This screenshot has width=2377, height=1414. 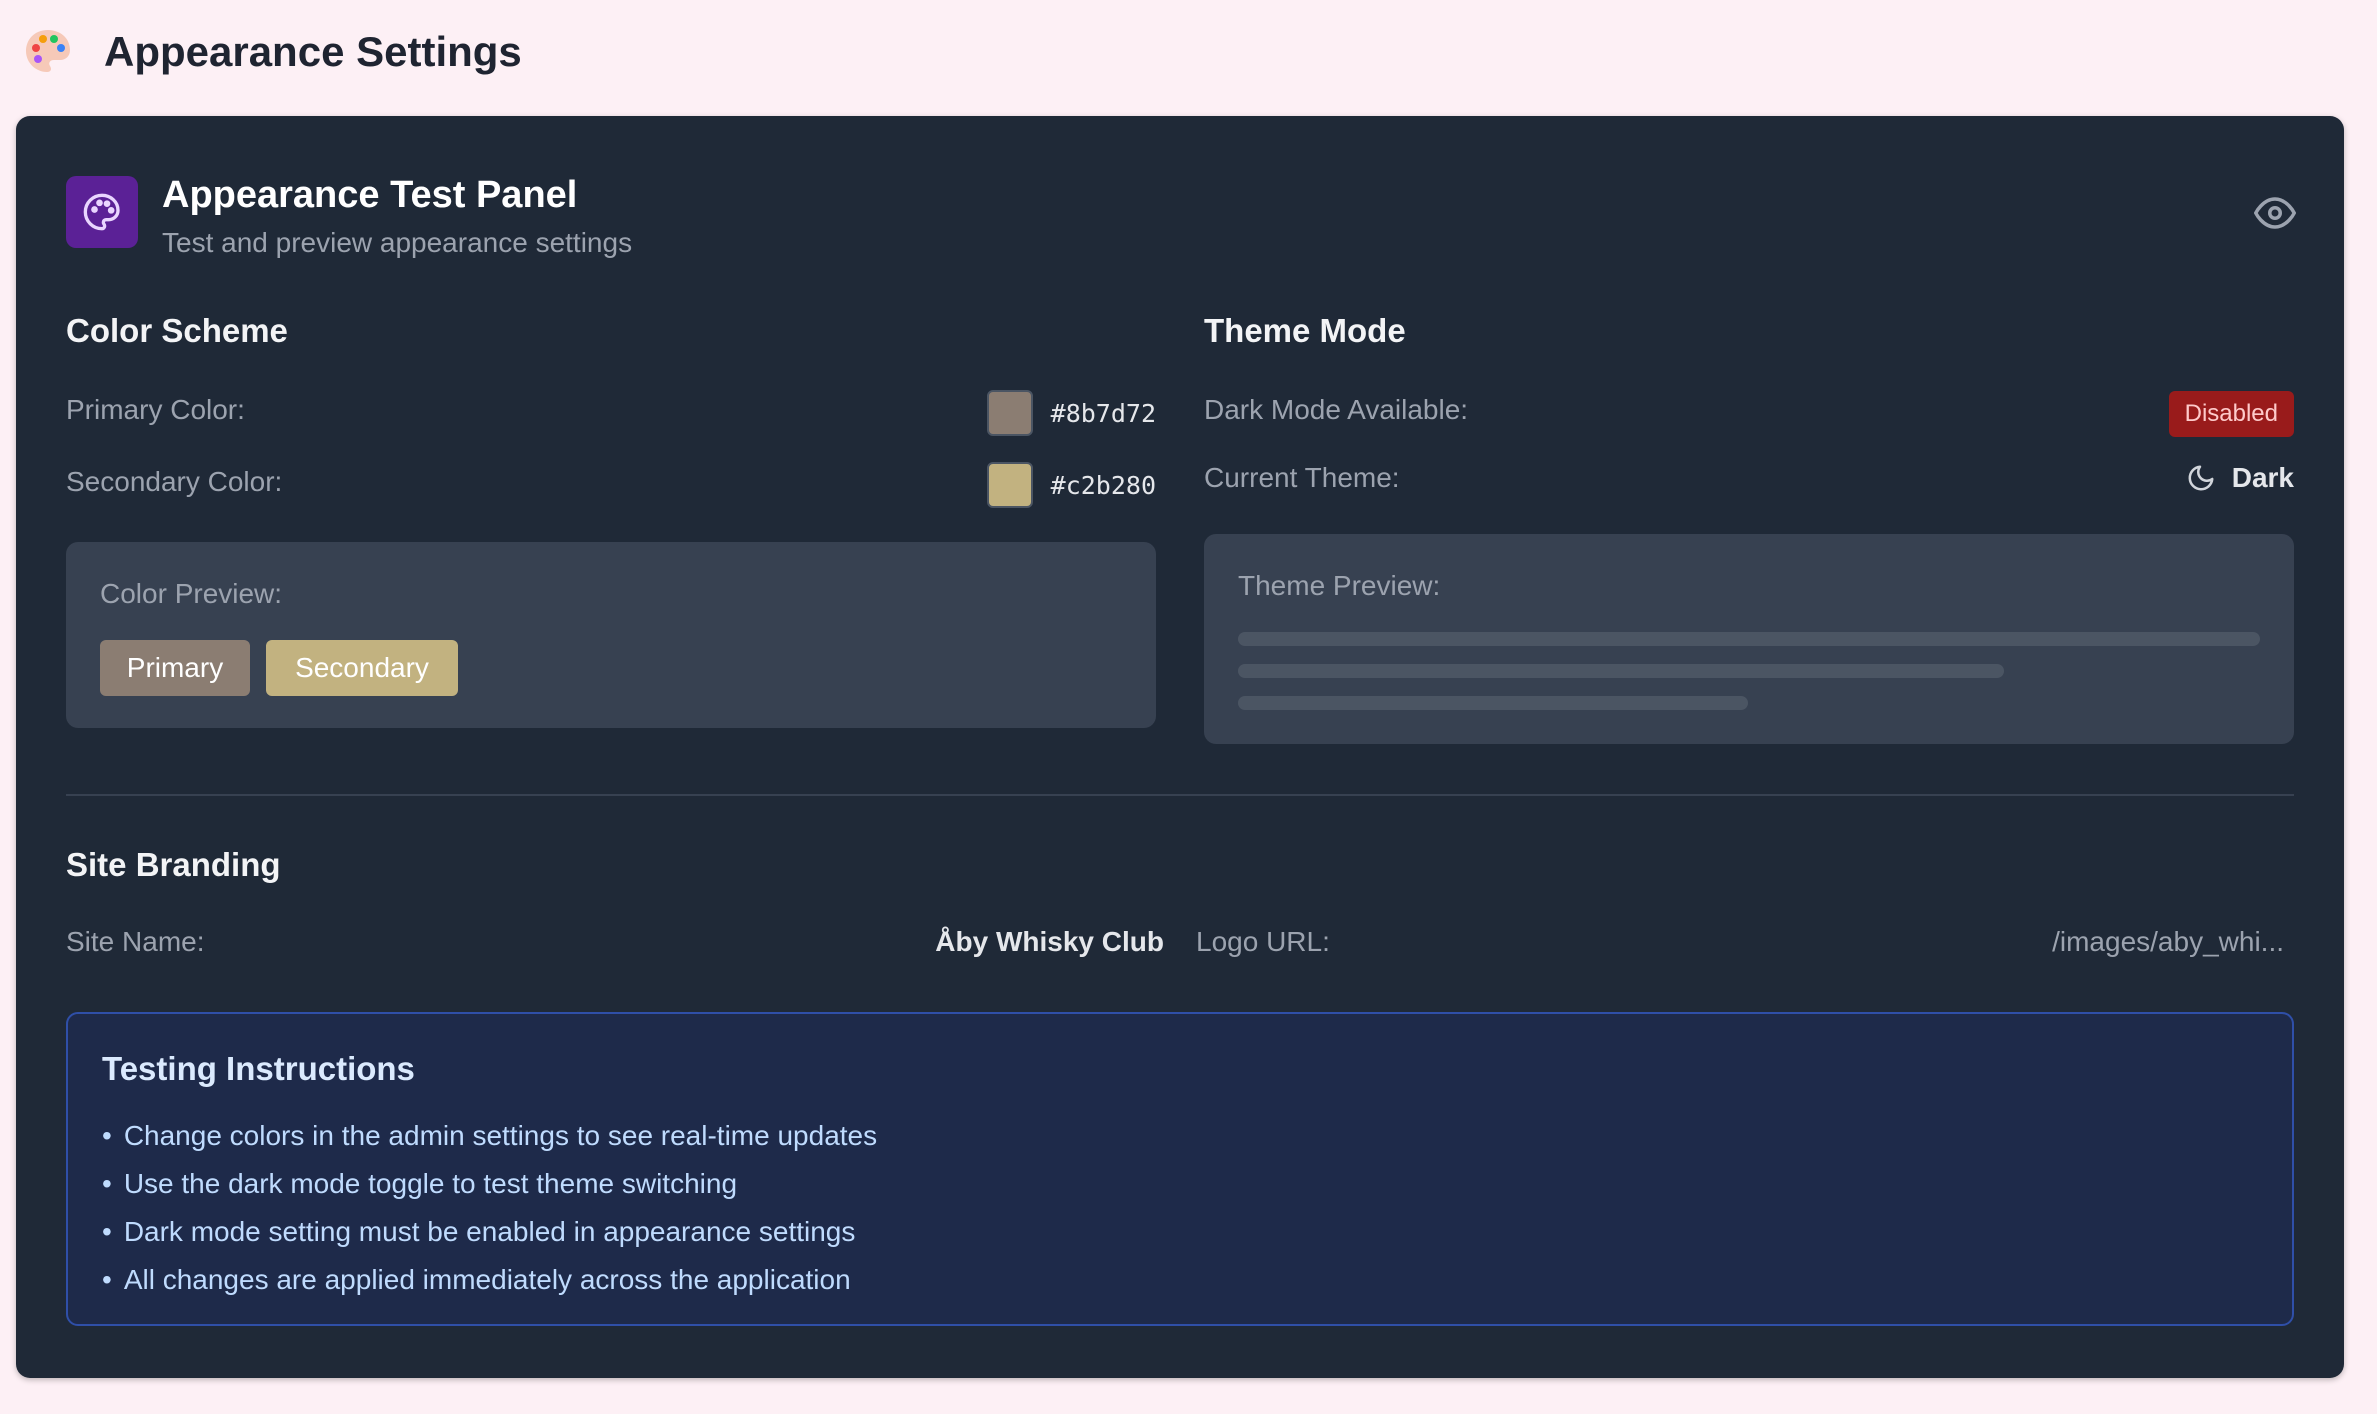 I want to click on color-preview-label: Color Preview:, so click(x=191, y=593).